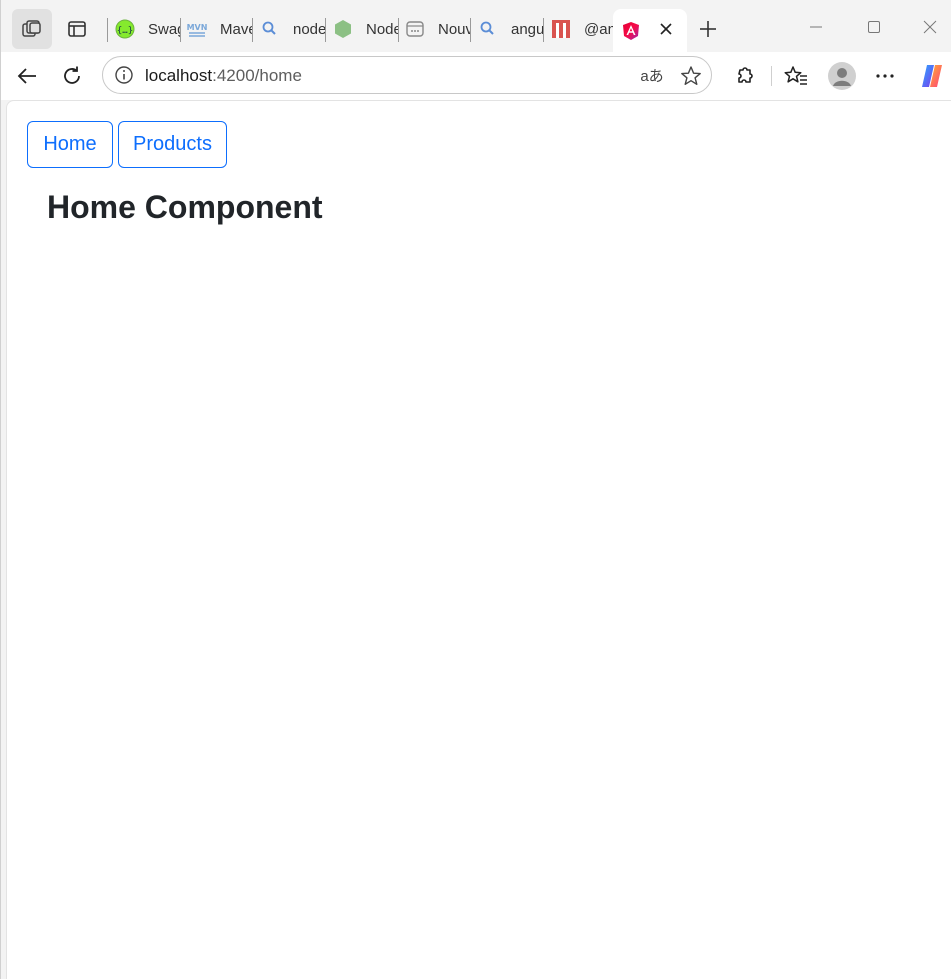  I want to click on tab-search-node: node, so click(293, 29).